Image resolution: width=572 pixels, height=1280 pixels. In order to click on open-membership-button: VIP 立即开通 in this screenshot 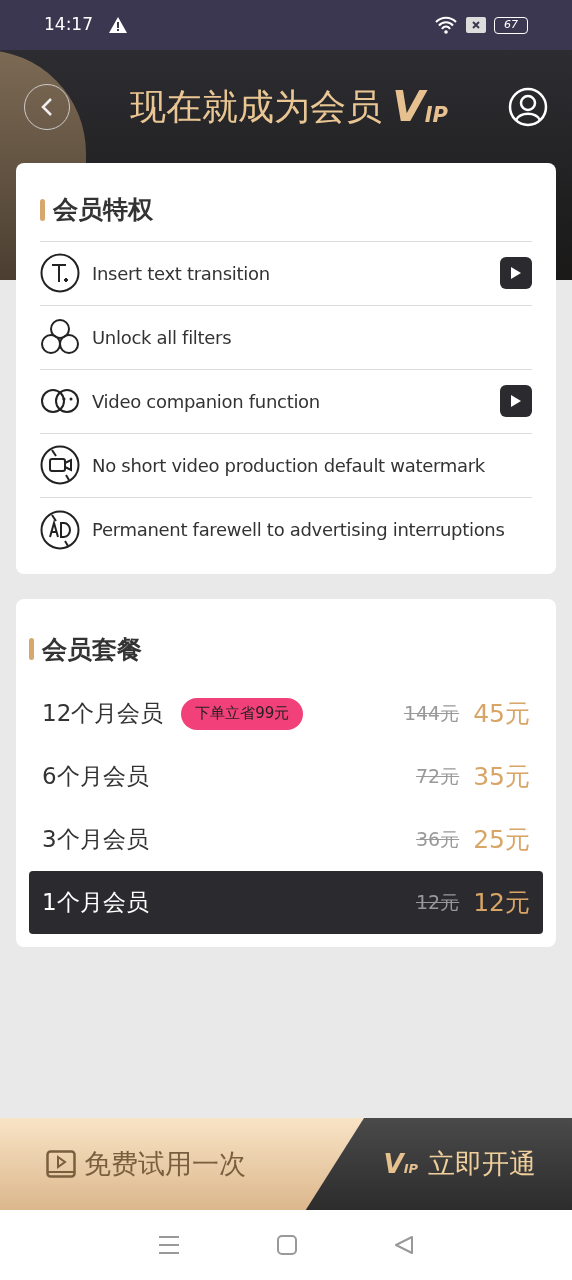, I will do `click(468, 1164)`.